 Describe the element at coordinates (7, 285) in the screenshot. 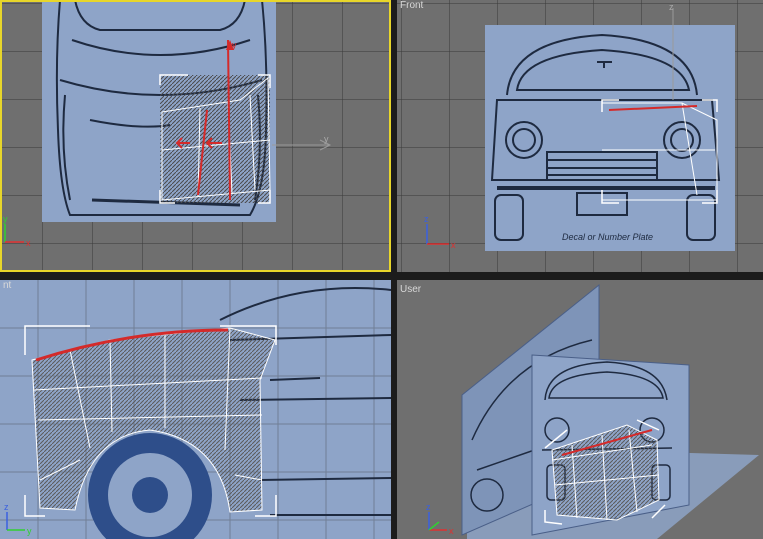

I see `viewport-left-label: nt` at that location.